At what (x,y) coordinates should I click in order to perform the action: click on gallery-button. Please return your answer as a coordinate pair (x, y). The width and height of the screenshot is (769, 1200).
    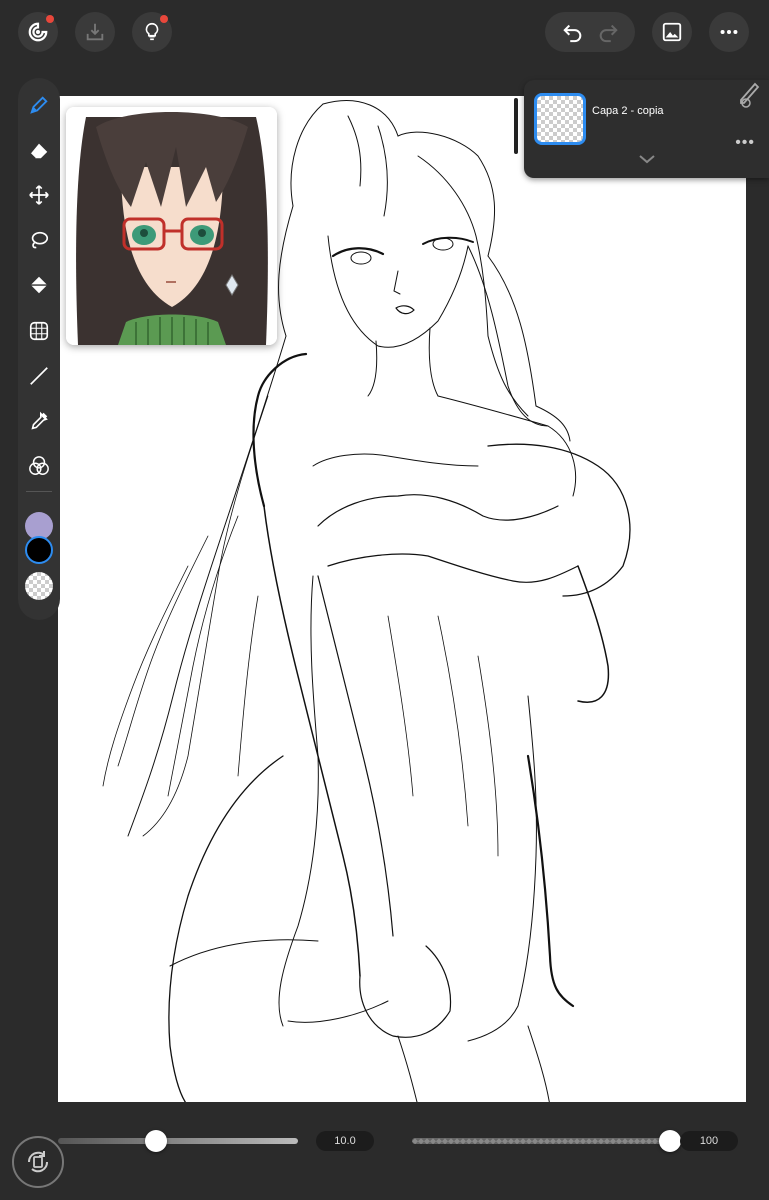
    Looking at the image, I should click on (672, 32).